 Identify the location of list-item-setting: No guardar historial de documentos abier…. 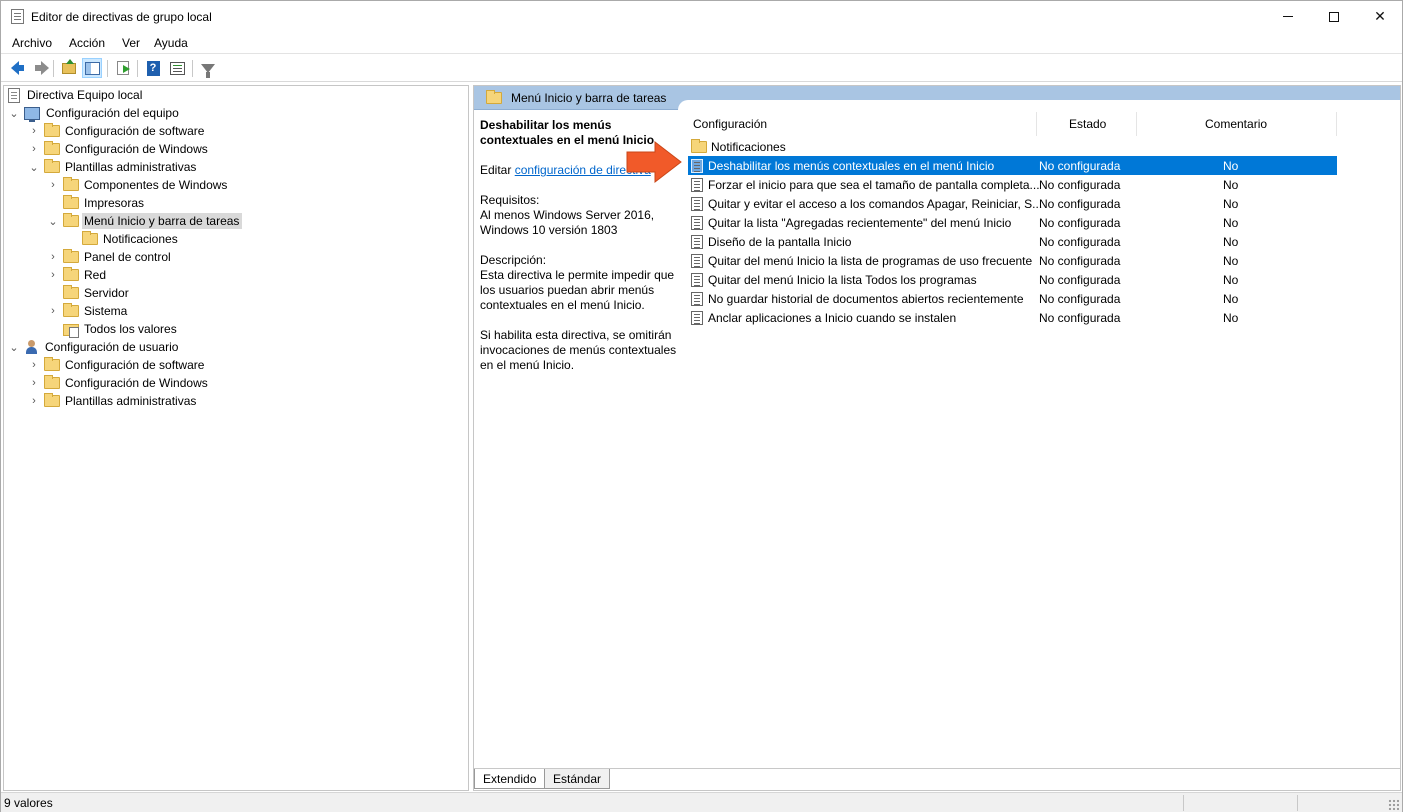
(1012, 298).